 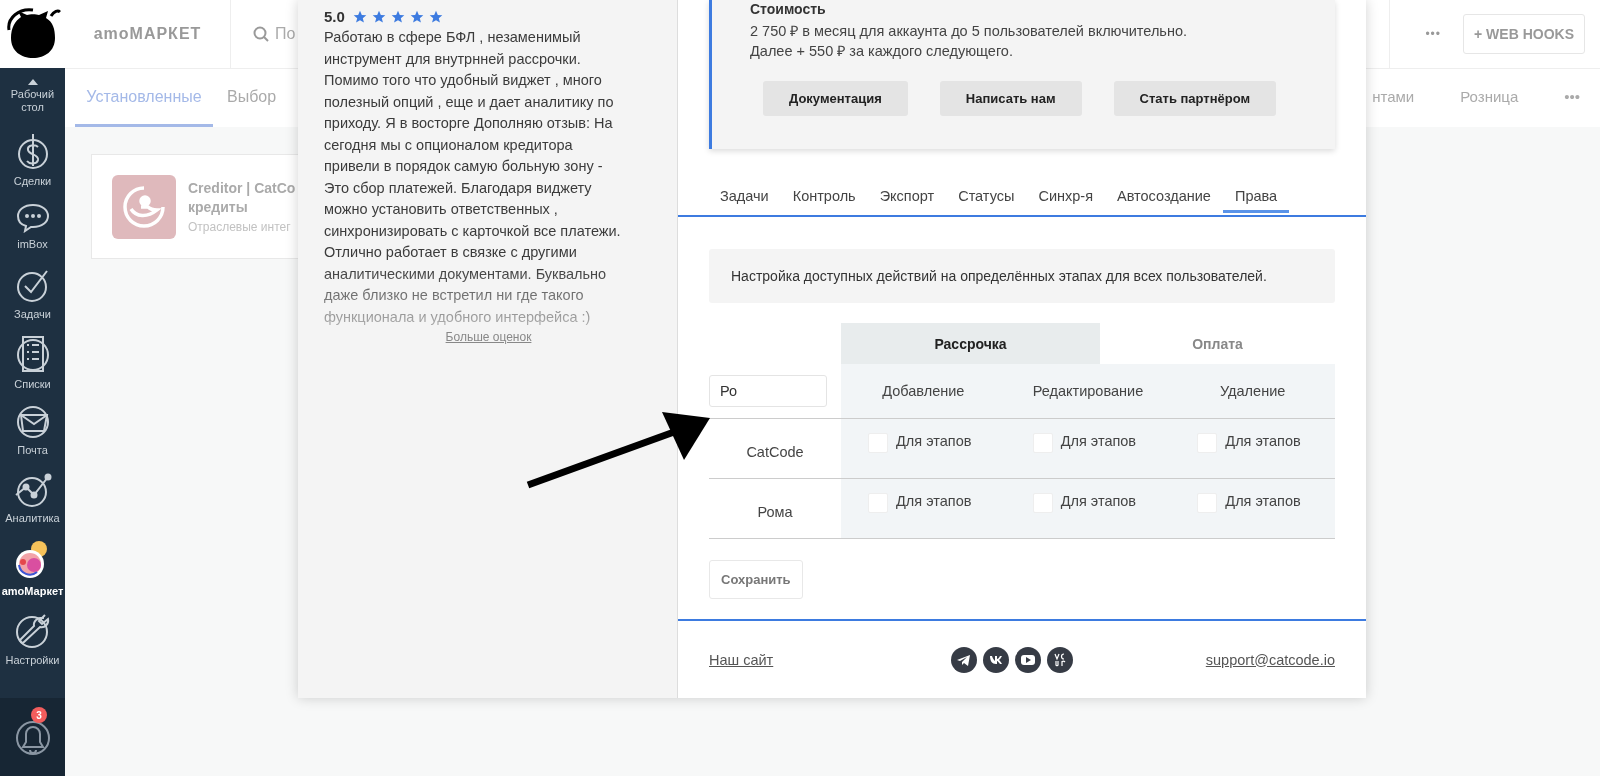 I want to click on sidebar-item: Задачи, so click(x=32, y=295).